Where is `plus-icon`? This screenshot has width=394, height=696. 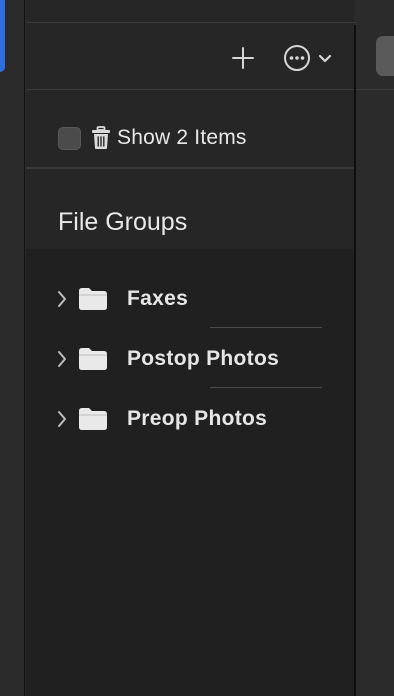 plus-icon is located at coordinates (243, 58).